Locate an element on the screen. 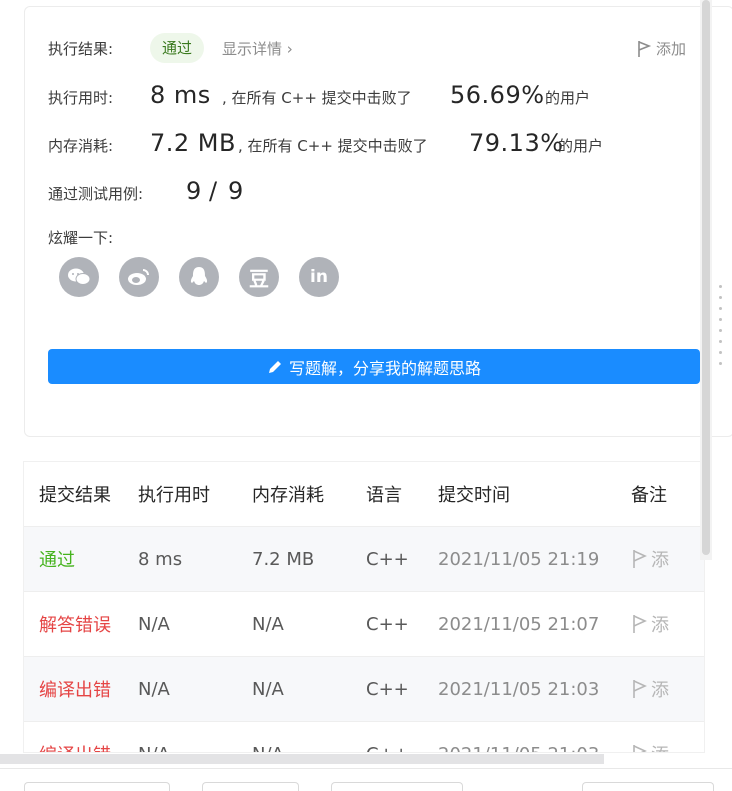 The image size is (732, 791). pencil-icon is located at coordinates (274, 366).